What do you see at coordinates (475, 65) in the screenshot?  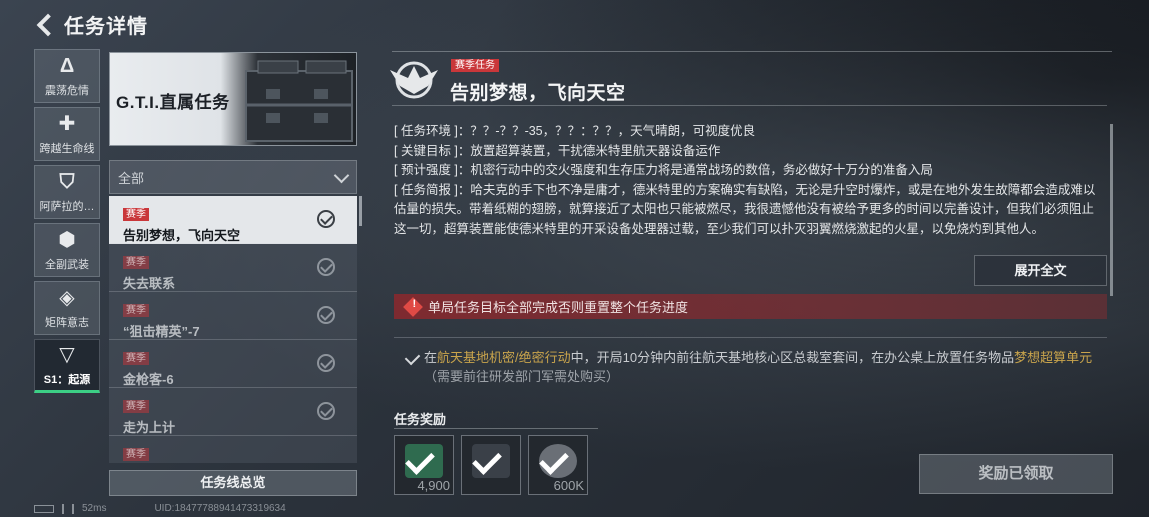 I see `season-task-tag: 赛季任务` at bounding box center [475, 65].